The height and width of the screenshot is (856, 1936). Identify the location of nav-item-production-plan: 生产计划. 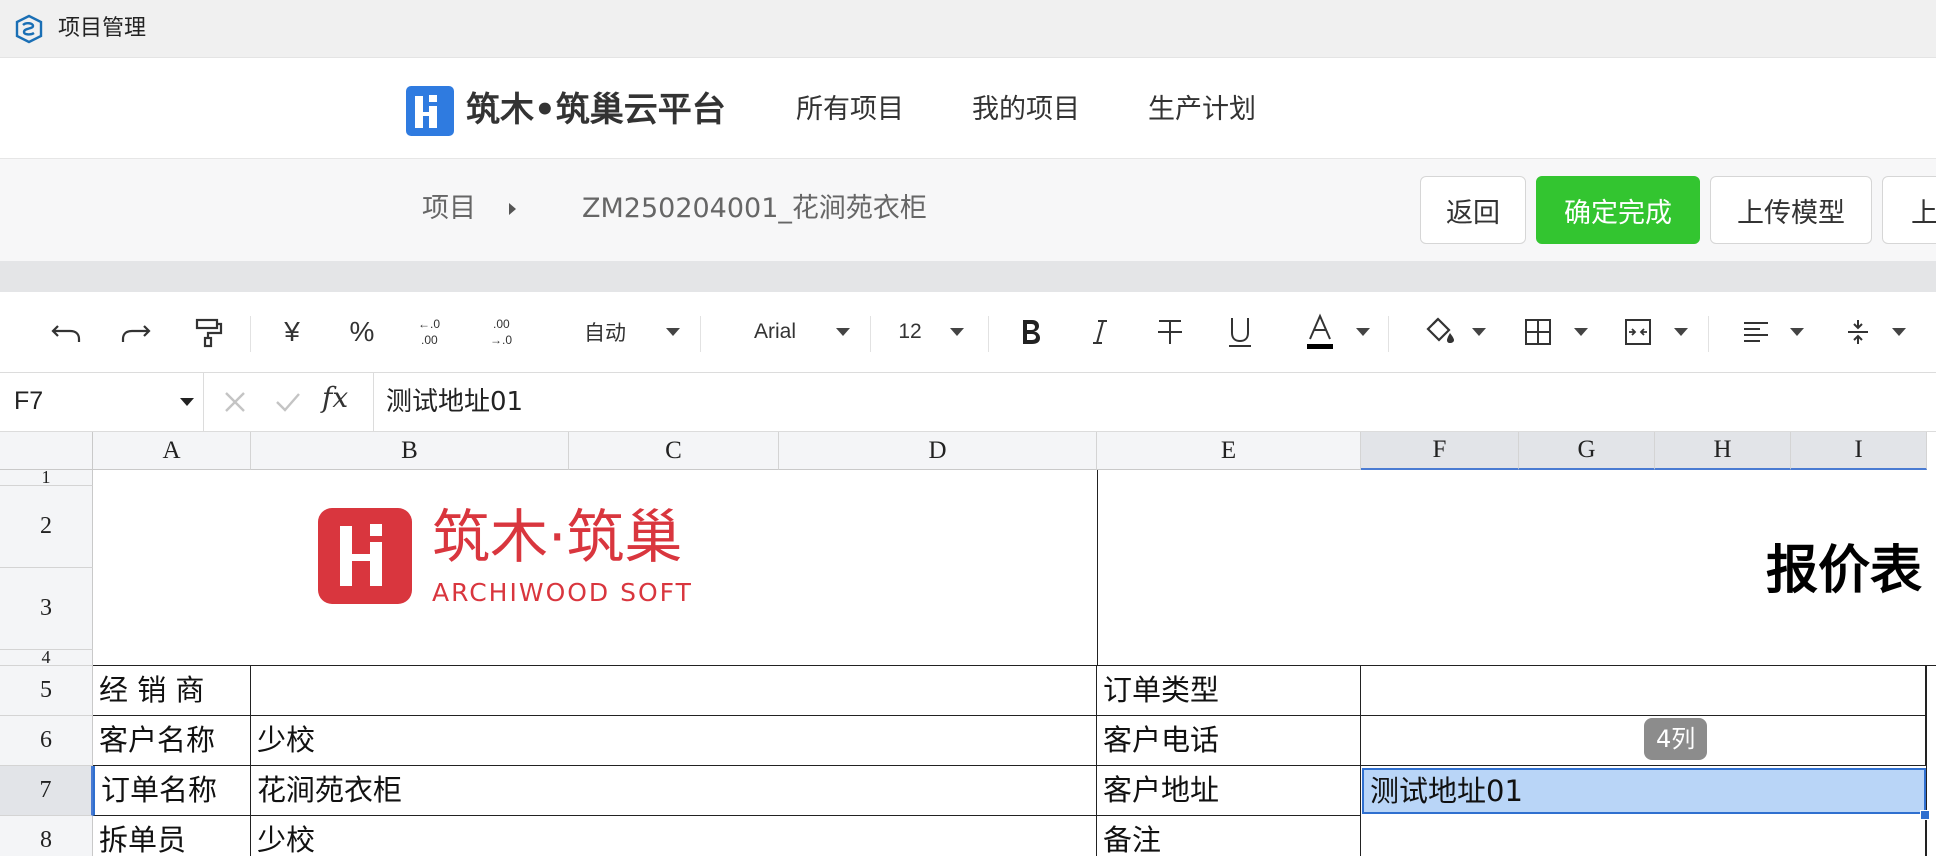
(1202, 110).